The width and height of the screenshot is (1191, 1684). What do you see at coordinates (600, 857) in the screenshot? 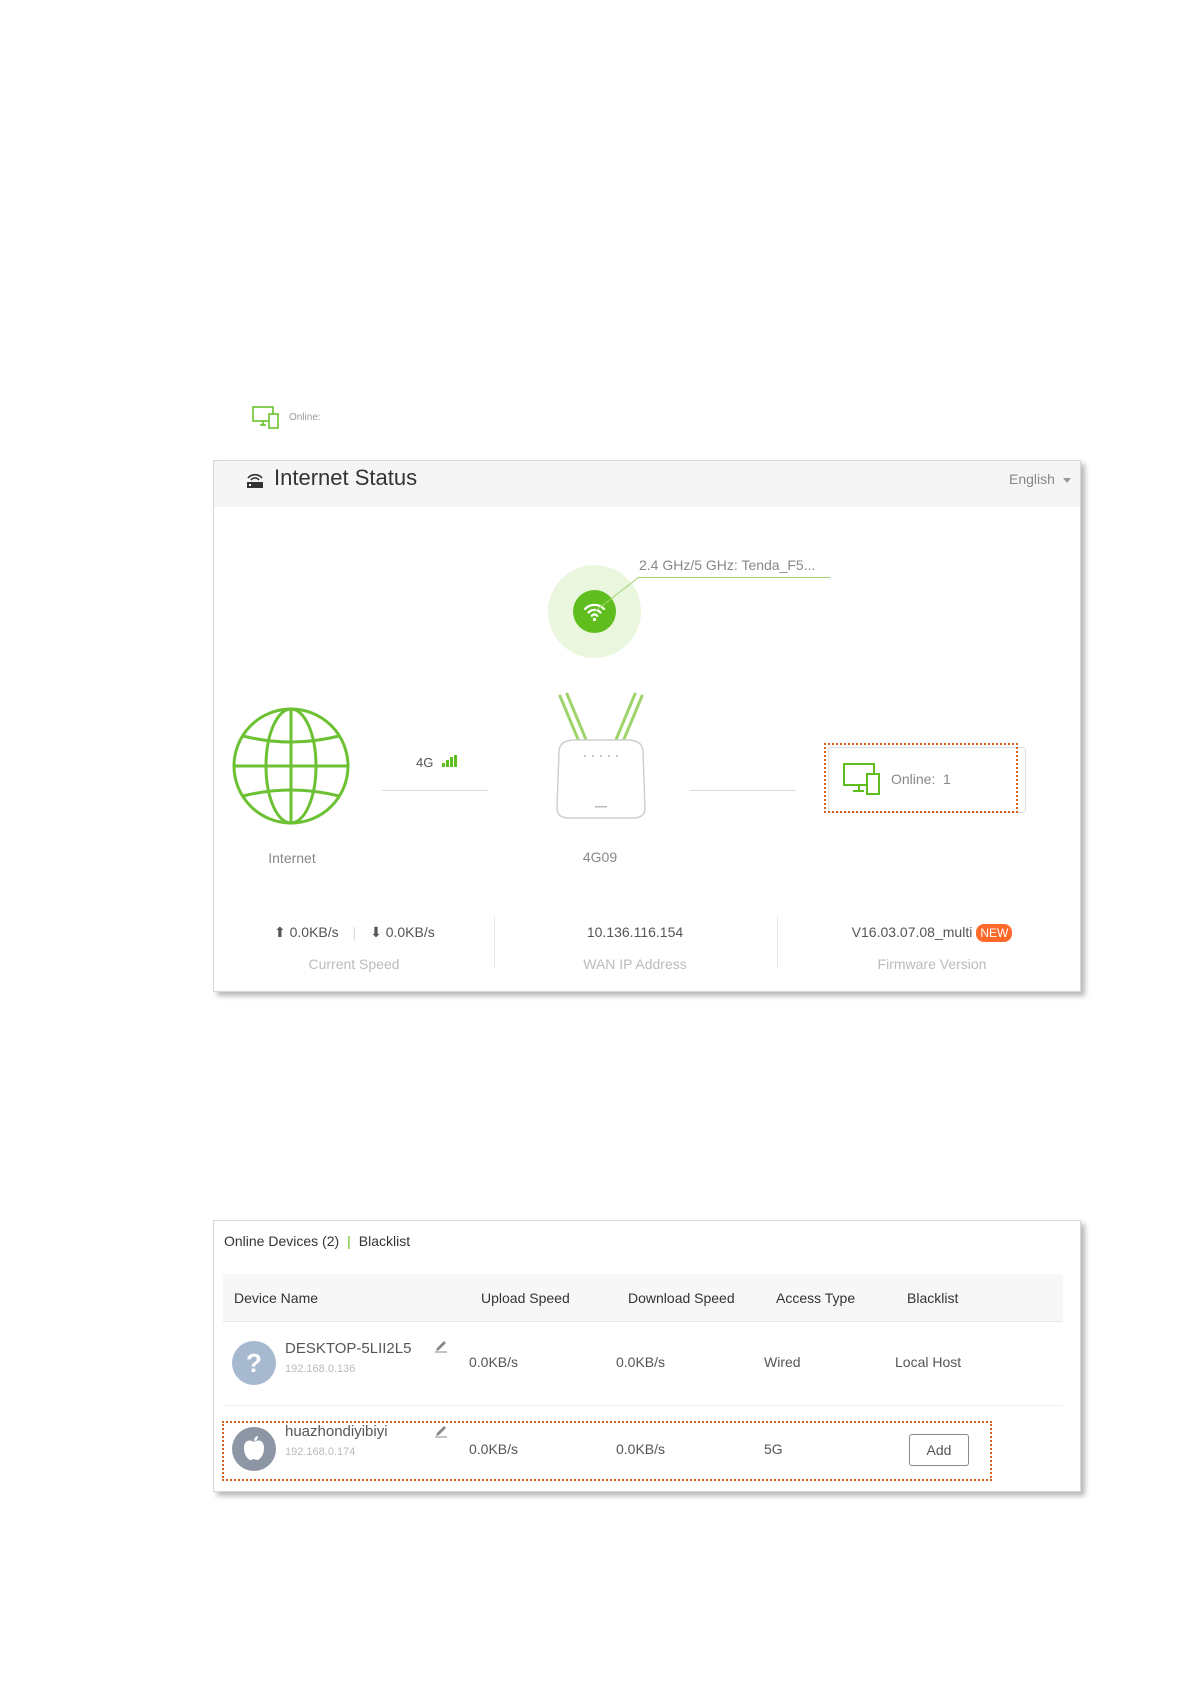
I see `device-model-label: 4G09` at bounding box center [600, 857].